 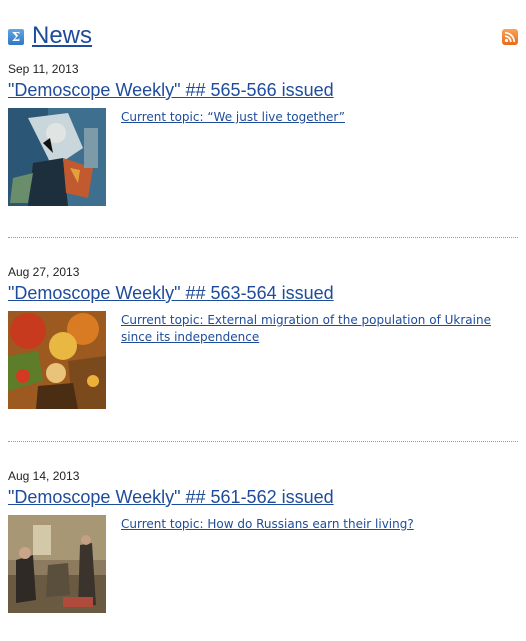 What do you see at coordinates (316, 117) in the screenshot?
I see `current-topic-link: Current topic: “We just live together”` at bounding box center [316, 117].